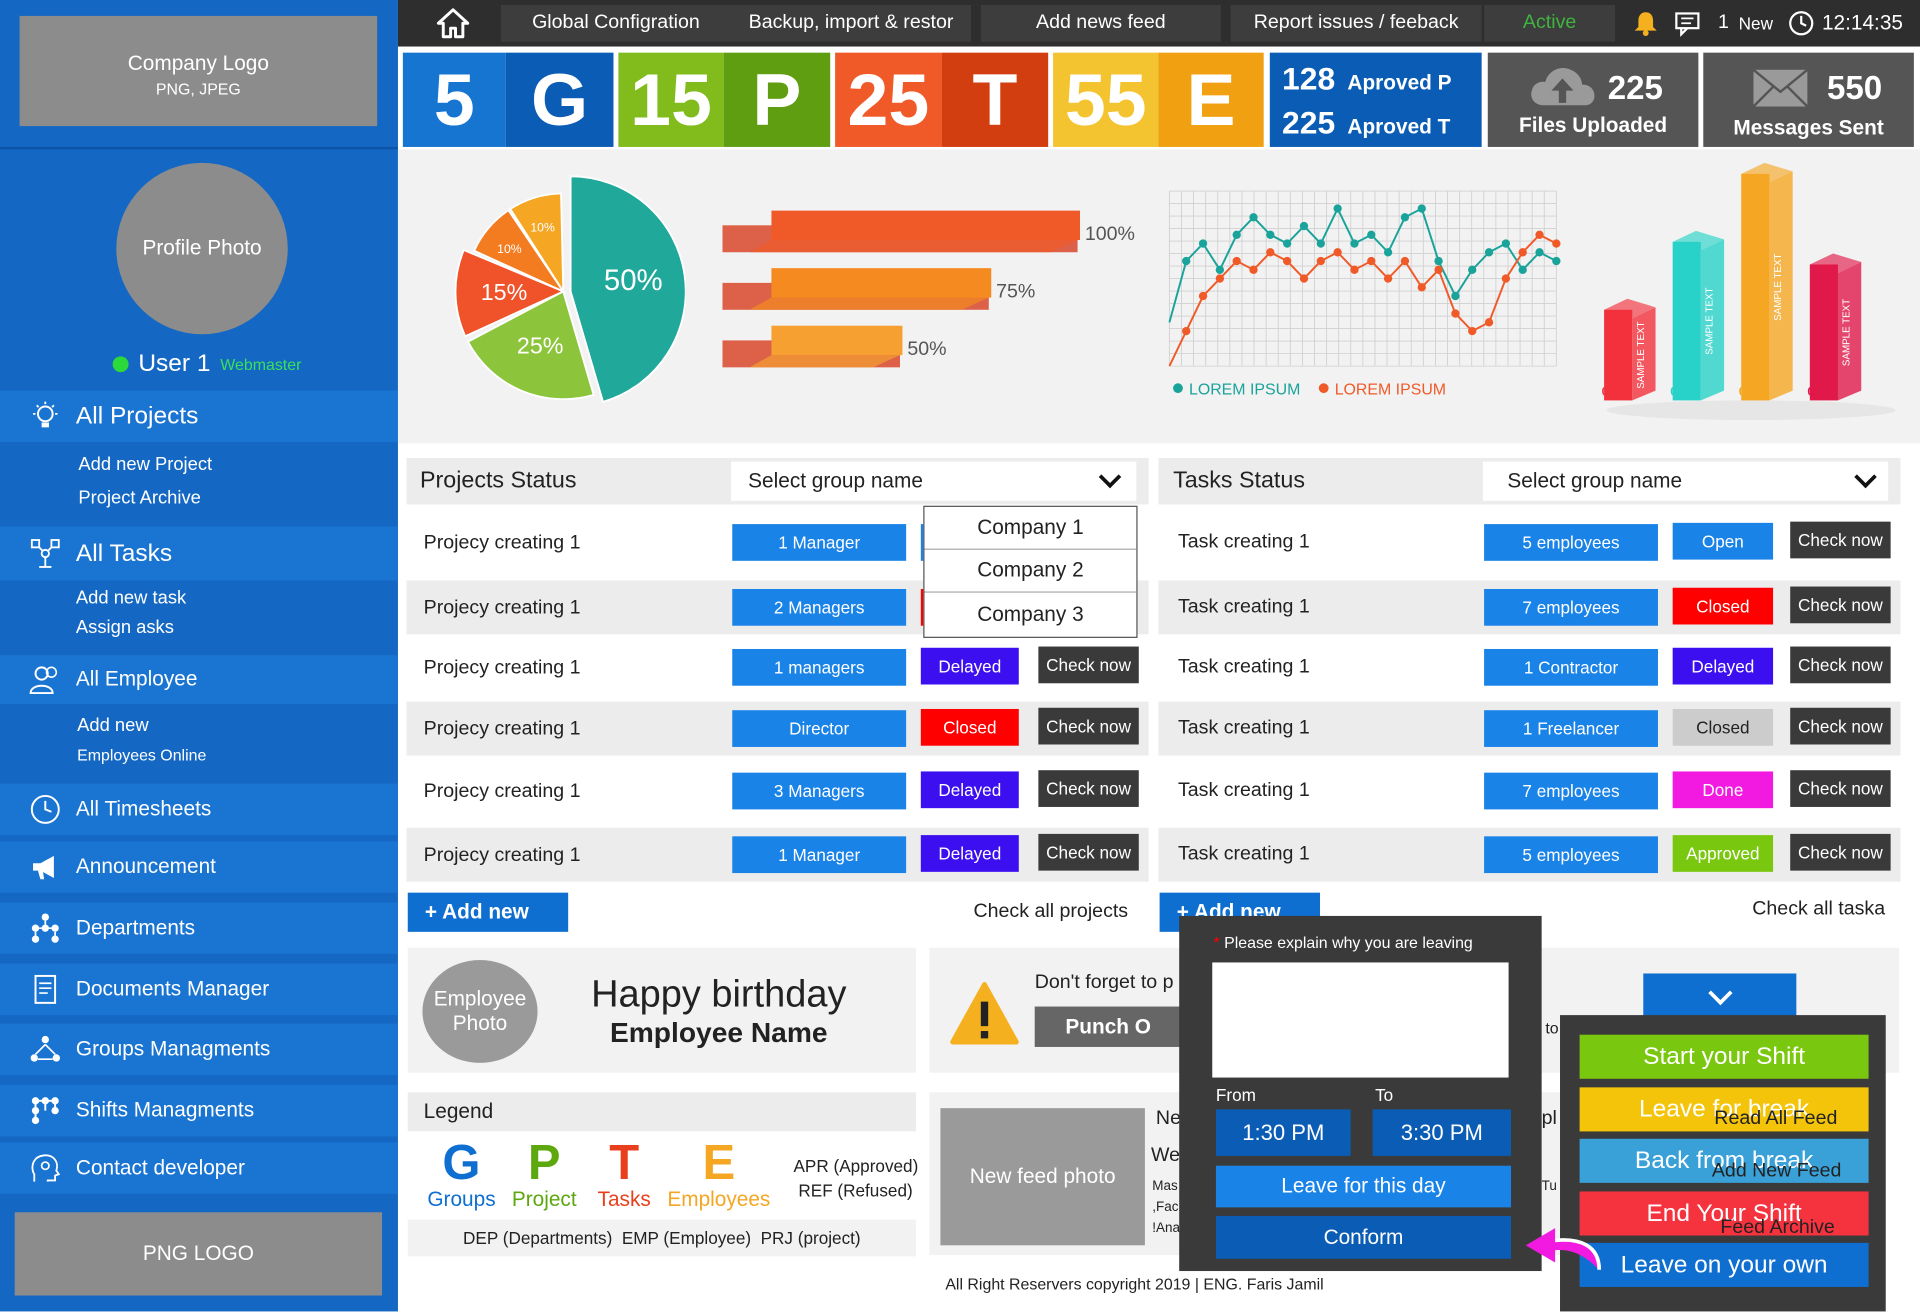 The height and width of the screenshot is (1312, 1920). I want to click on files-uploaded-tile: 225 Files Uploaded, so click(1593, 99).